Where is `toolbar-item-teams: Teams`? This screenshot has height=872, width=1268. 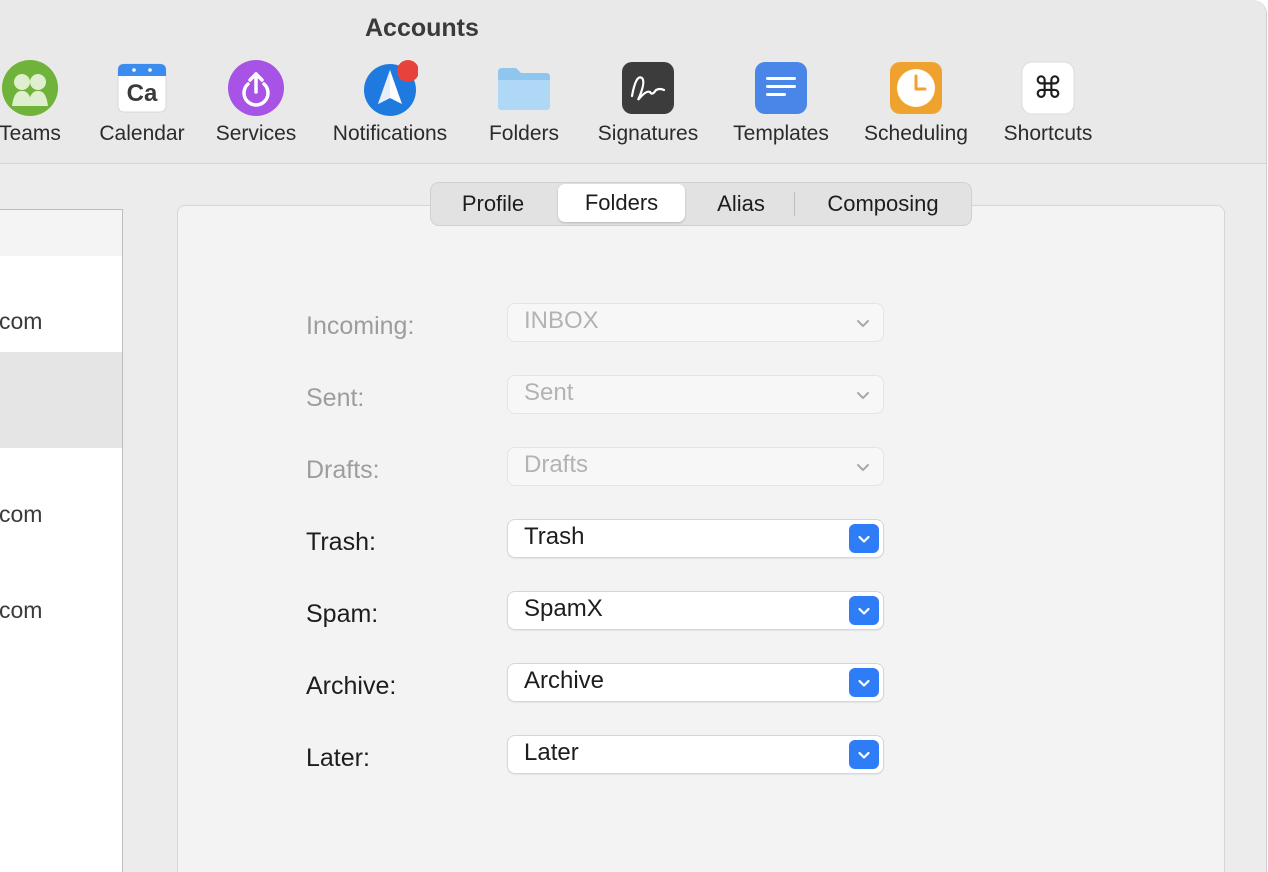
toolbar-item-teams: Teams is located at coordinates (45, 102).